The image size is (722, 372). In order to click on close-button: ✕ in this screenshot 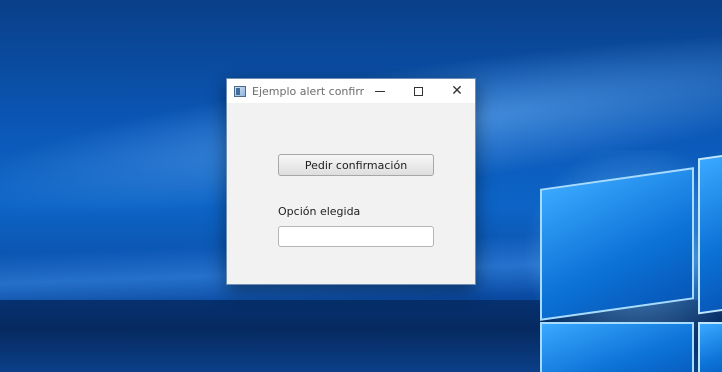, I will do `click(457, 91)`.